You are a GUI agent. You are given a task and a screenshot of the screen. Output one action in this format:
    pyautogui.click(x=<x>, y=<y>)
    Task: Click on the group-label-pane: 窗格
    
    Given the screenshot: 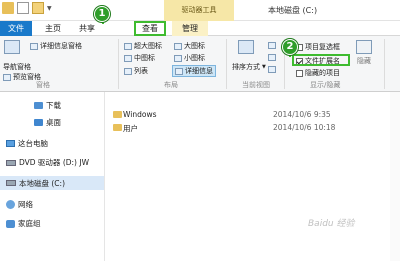 What is the action you would take?
    pyautogui.click(x=43, y=85)
    